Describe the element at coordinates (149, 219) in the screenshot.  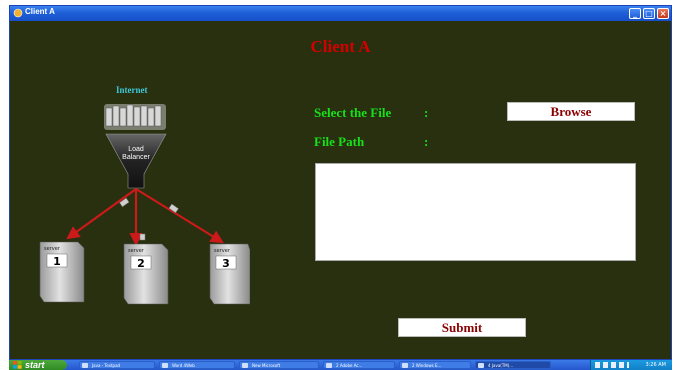
I see `packet-icons` at that location.